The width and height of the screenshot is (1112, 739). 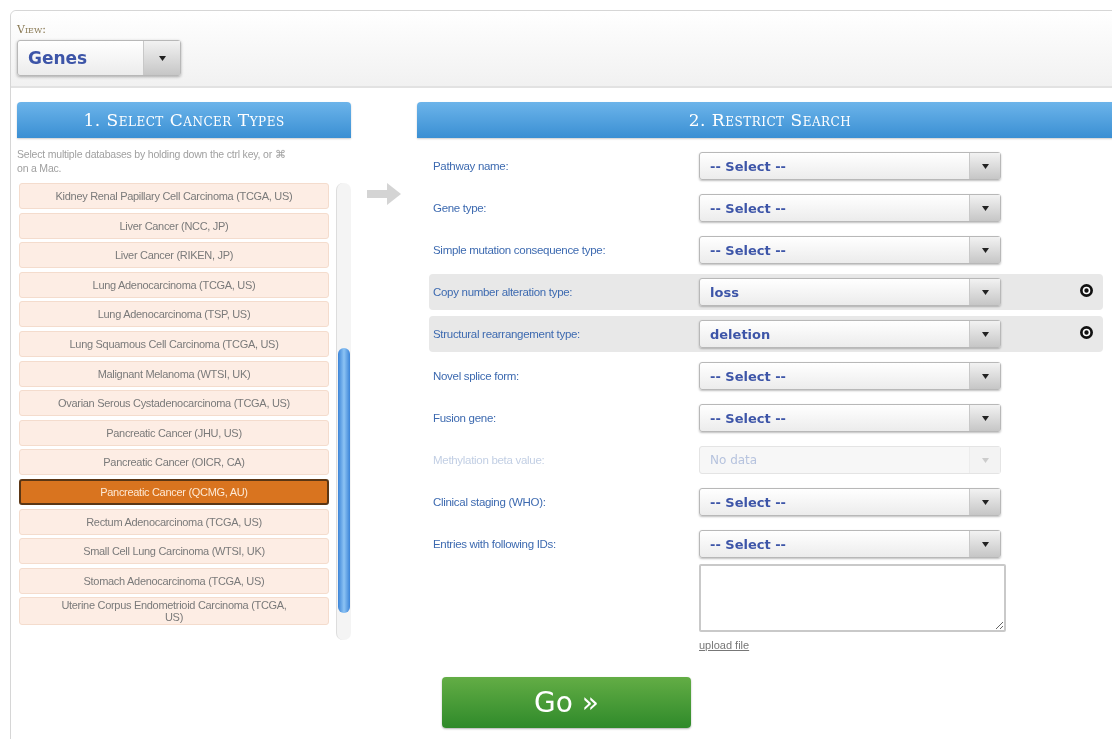 What do you see at coordinates (174, 225) in the screenshot?
I see `cancer-type-option: Liver Cancer (NCC, JP)` at bounding box center [174, 225].